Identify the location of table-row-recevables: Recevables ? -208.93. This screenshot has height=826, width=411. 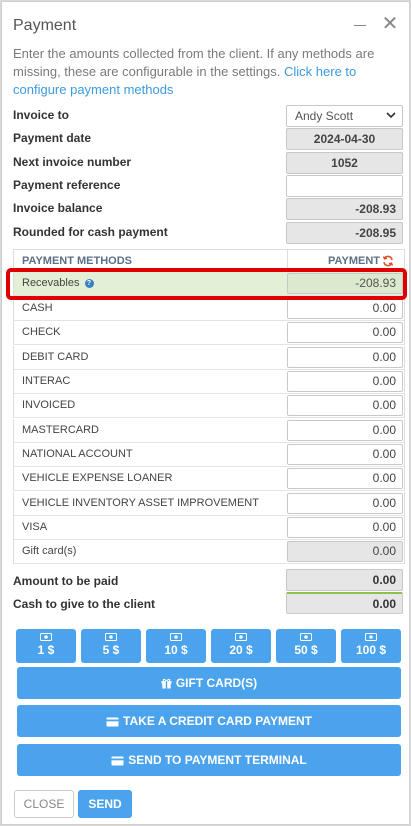
(209, 284).